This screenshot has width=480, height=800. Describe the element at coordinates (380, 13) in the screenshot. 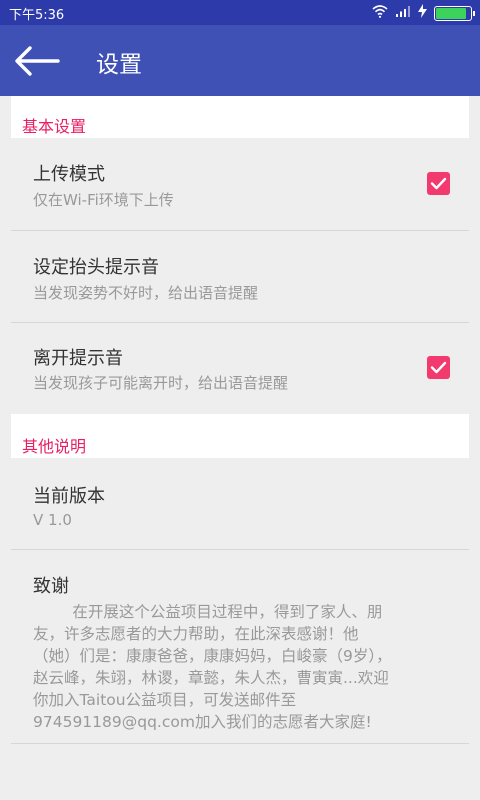

I see `wifi-icon` at that location.